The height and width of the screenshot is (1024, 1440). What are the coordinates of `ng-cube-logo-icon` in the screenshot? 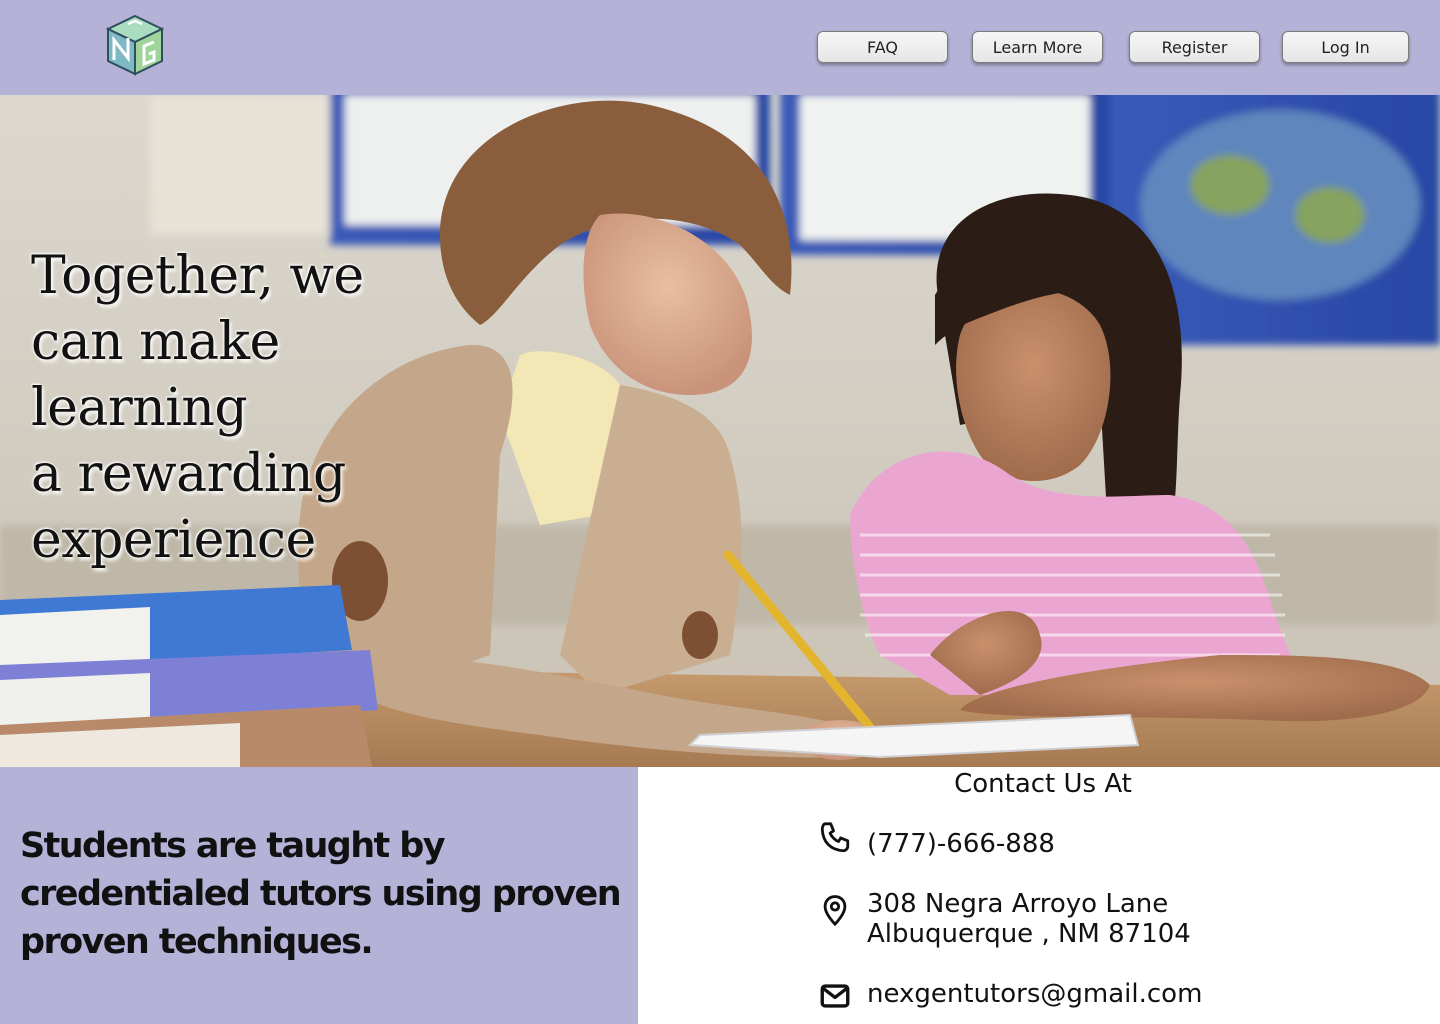 It's located at (135, 45).